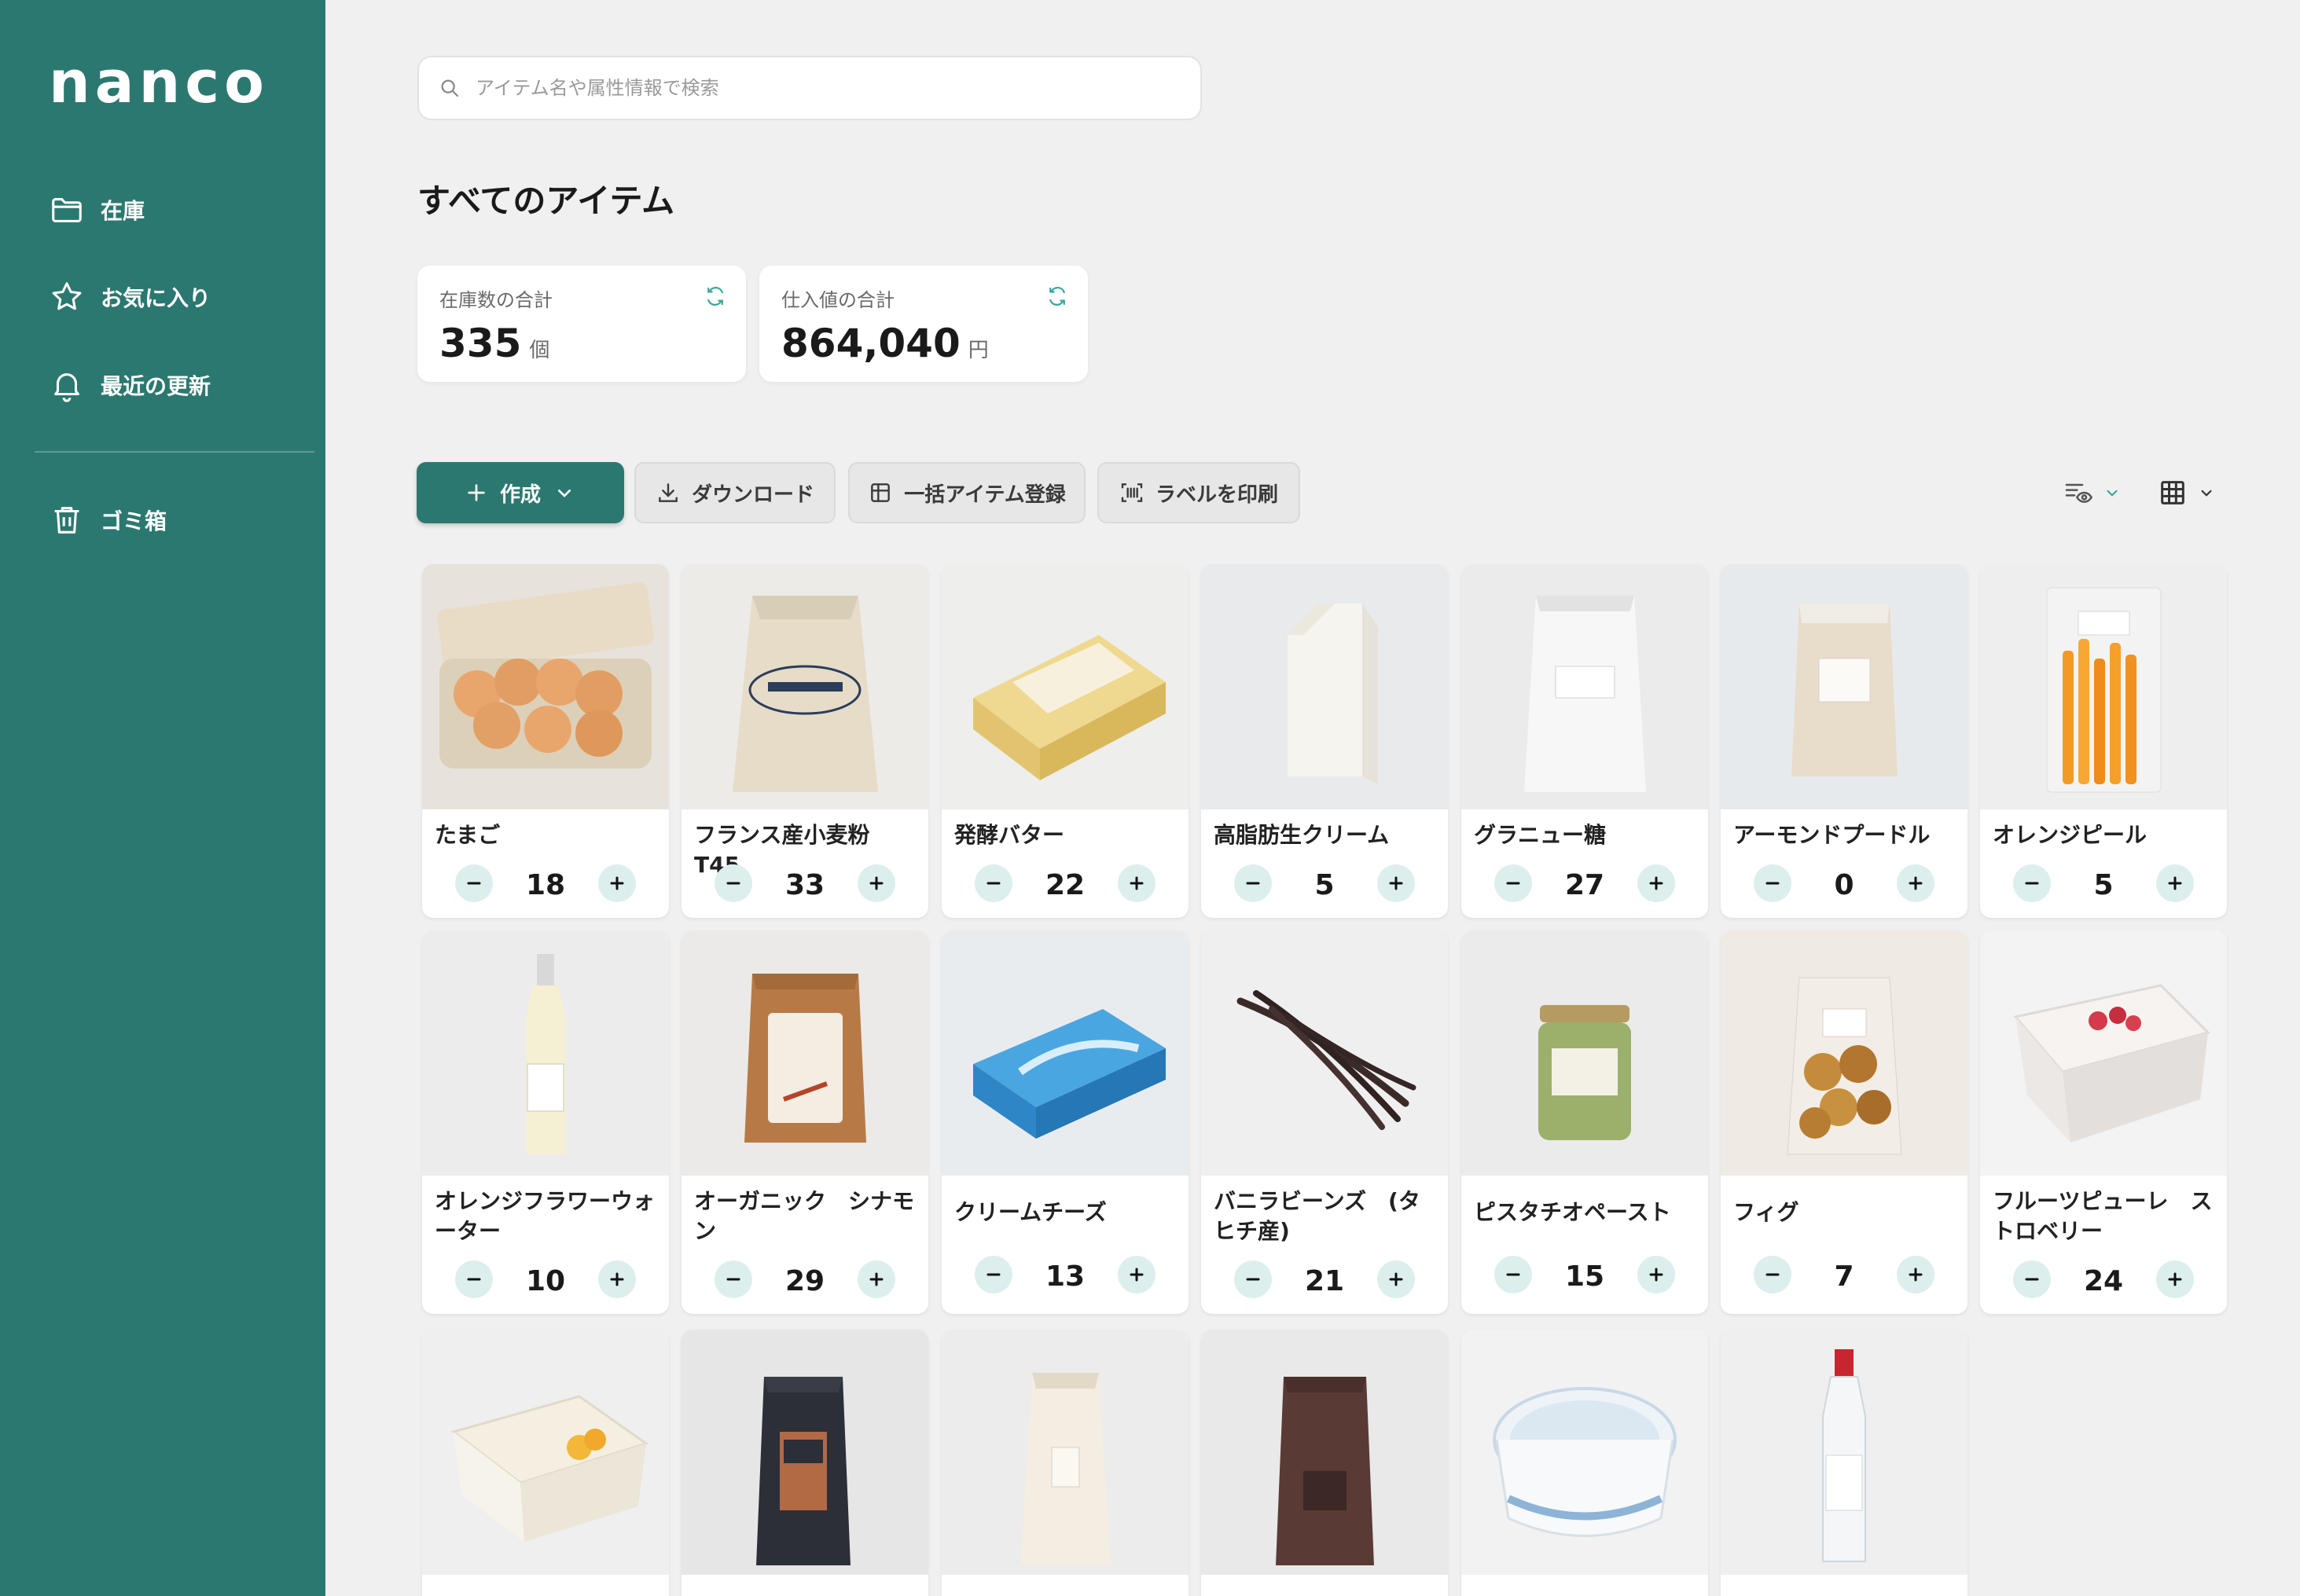  I want to click on quantity-value: 18, so click(545, 885).